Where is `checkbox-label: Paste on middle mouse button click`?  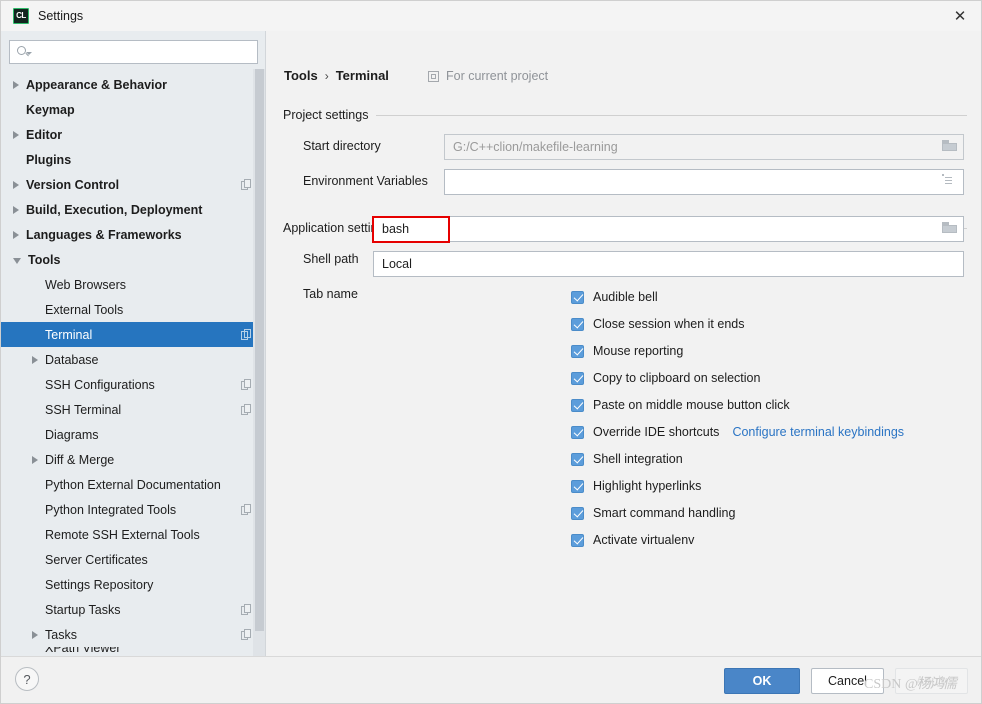
checkbox-label: Paste on middle mouse button click is located at coordinates (691, 405).